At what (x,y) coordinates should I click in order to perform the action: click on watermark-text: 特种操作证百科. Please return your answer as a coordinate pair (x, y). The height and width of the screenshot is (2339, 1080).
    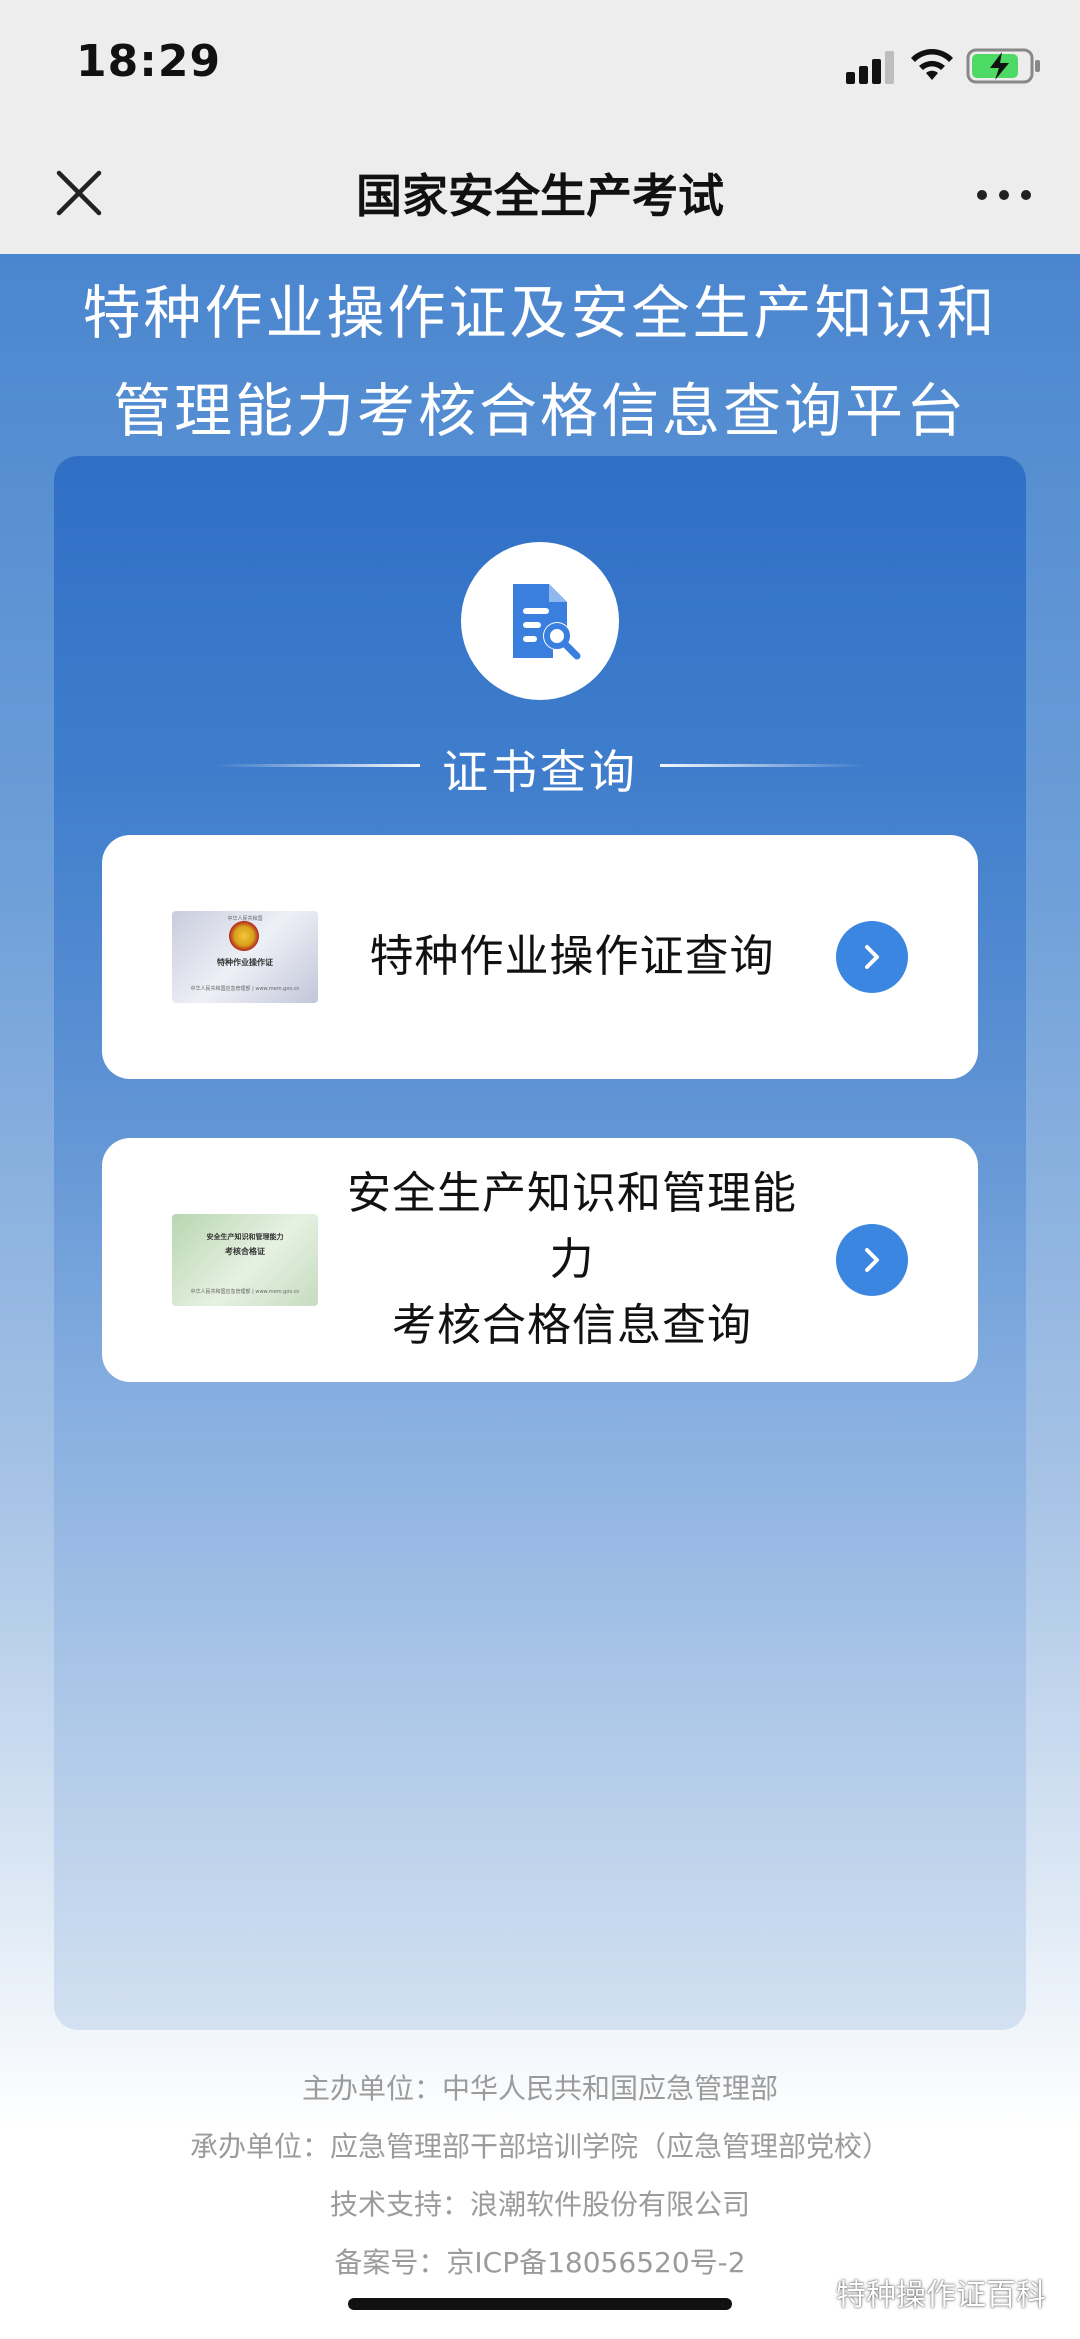
    Looking at the image, I should click on (941, 2295).